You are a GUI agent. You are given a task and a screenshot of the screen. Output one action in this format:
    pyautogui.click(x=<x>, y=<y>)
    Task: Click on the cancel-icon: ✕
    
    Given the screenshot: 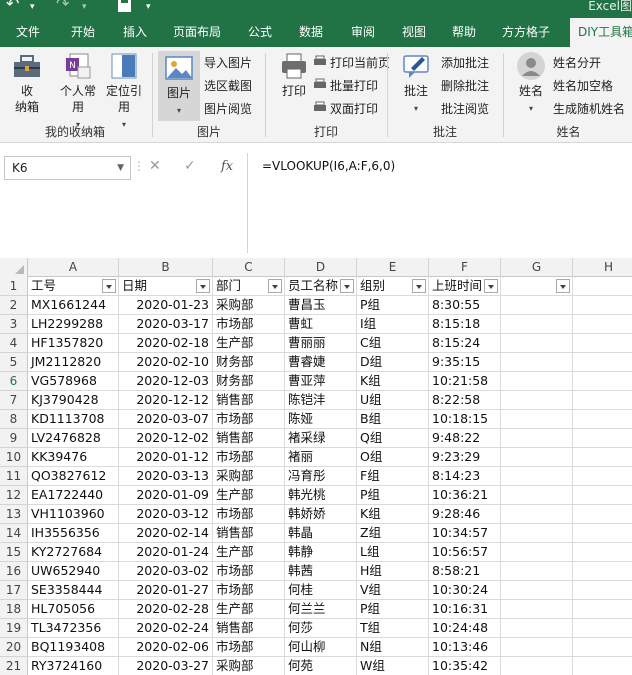 What is the action you would take?
    pyautogui.click(x=155, y=166)
    